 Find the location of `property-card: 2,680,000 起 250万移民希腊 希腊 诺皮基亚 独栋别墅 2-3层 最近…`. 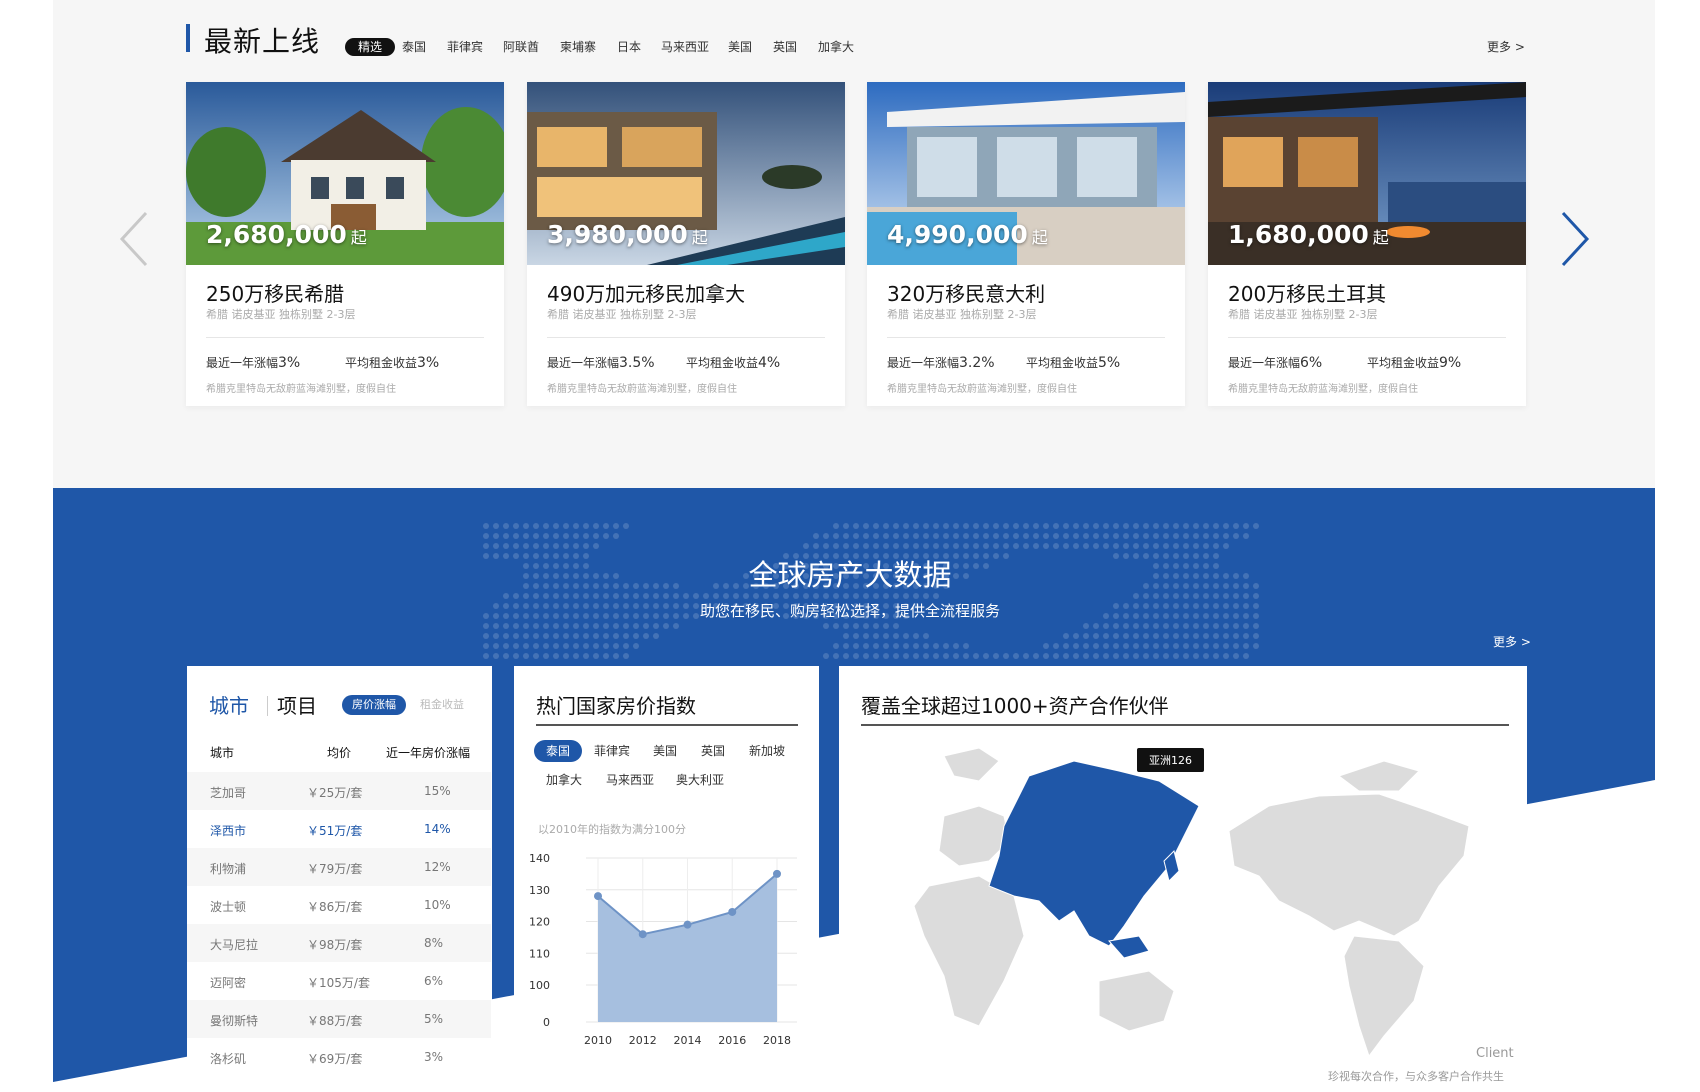

property-card: 2,680,000 起 250万移民希腊 希腊 诺皮基亚 独栋别墅 2-3层 最近… is located at coordinates (345, 244).